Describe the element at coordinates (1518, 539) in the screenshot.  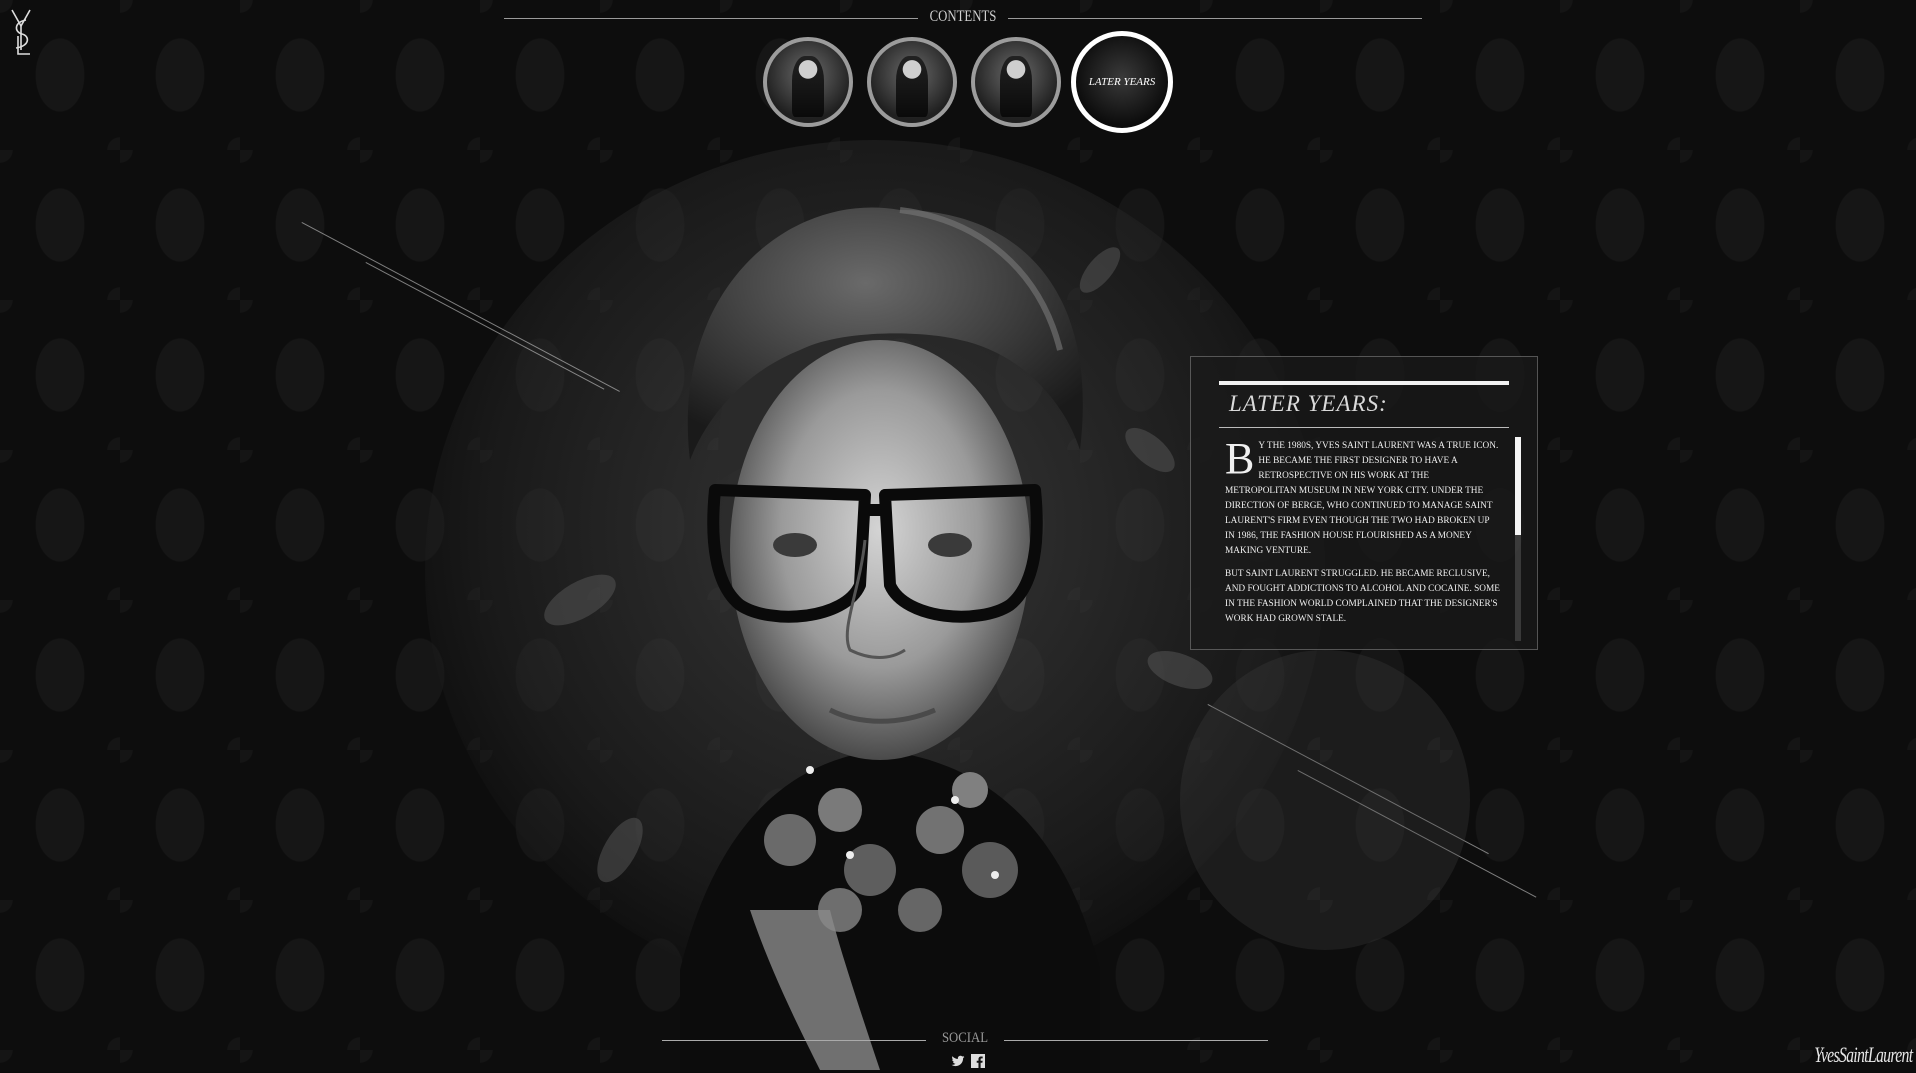
I see `panel-scrollbar` at that location.